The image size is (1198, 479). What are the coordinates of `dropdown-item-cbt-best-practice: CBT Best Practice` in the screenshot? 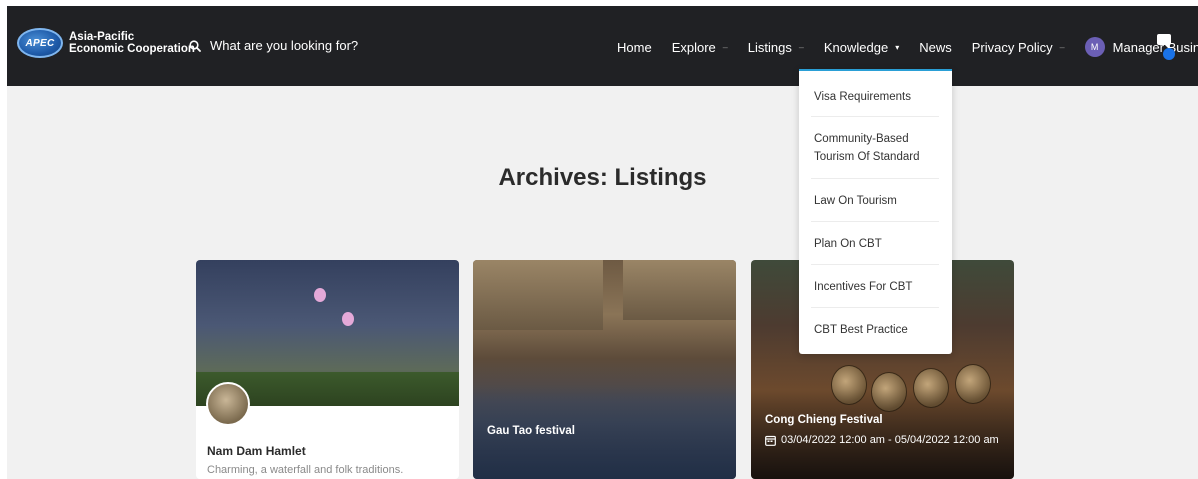 It's located at (878, 330).